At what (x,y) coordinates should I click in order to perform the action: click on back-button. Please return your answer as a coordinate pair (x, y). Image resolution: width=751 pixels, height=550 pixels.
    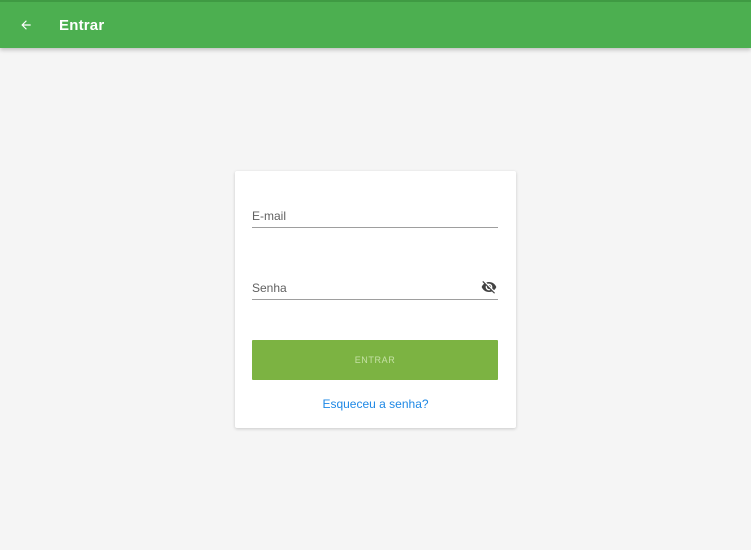
    Looking at the image, I should click on (26, 25).